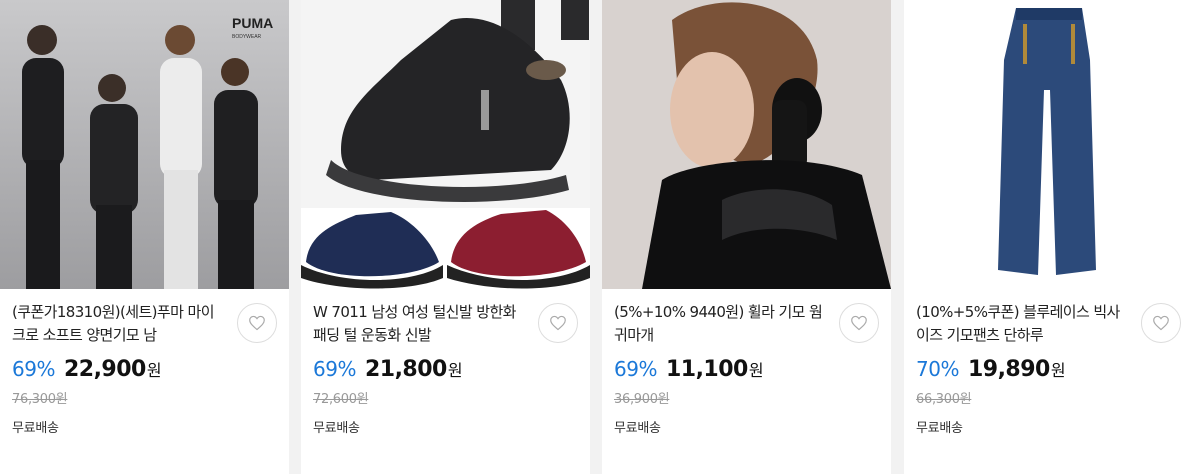 This screenshot has width=1193, height=474. Describe the element at coordinates (405, 369) in the screenshot. I see `sale-price: 21,800` at that location.